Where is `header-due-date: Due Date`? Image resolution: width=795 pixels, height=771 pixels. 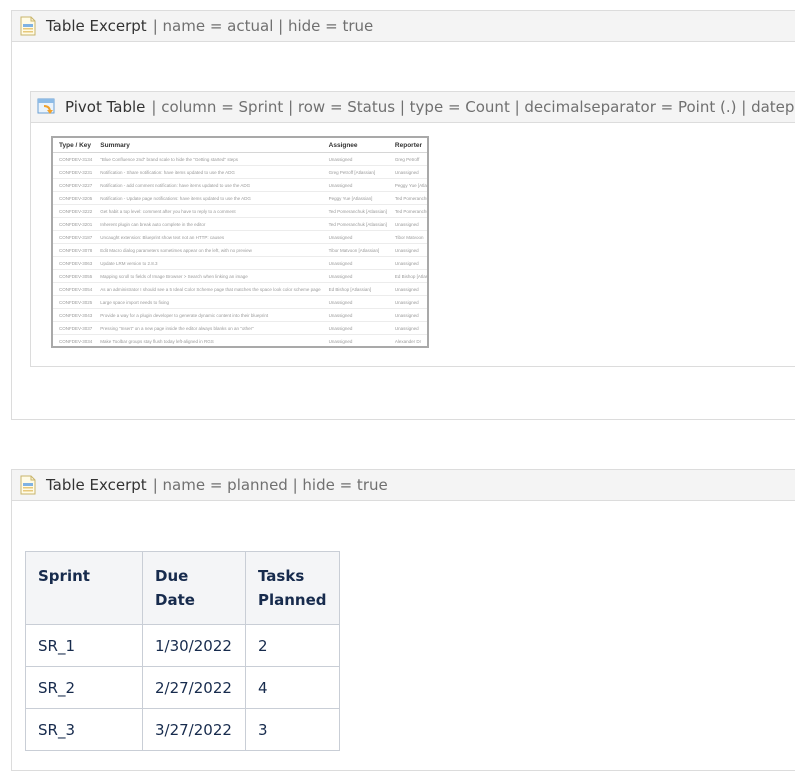 header-due-date: Due Date is located at coordinates (194, 588).